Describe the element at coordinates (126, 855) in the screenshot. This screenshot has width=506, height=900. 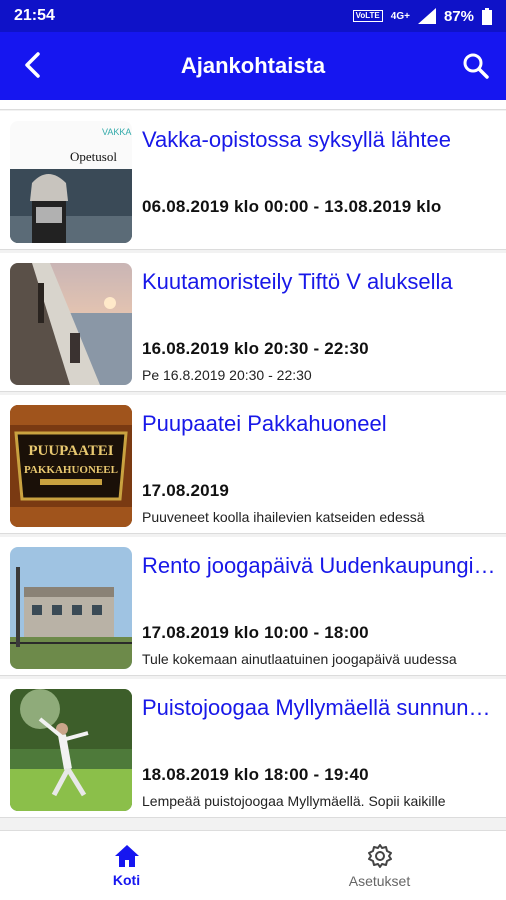
I see `home-icon` at that location.